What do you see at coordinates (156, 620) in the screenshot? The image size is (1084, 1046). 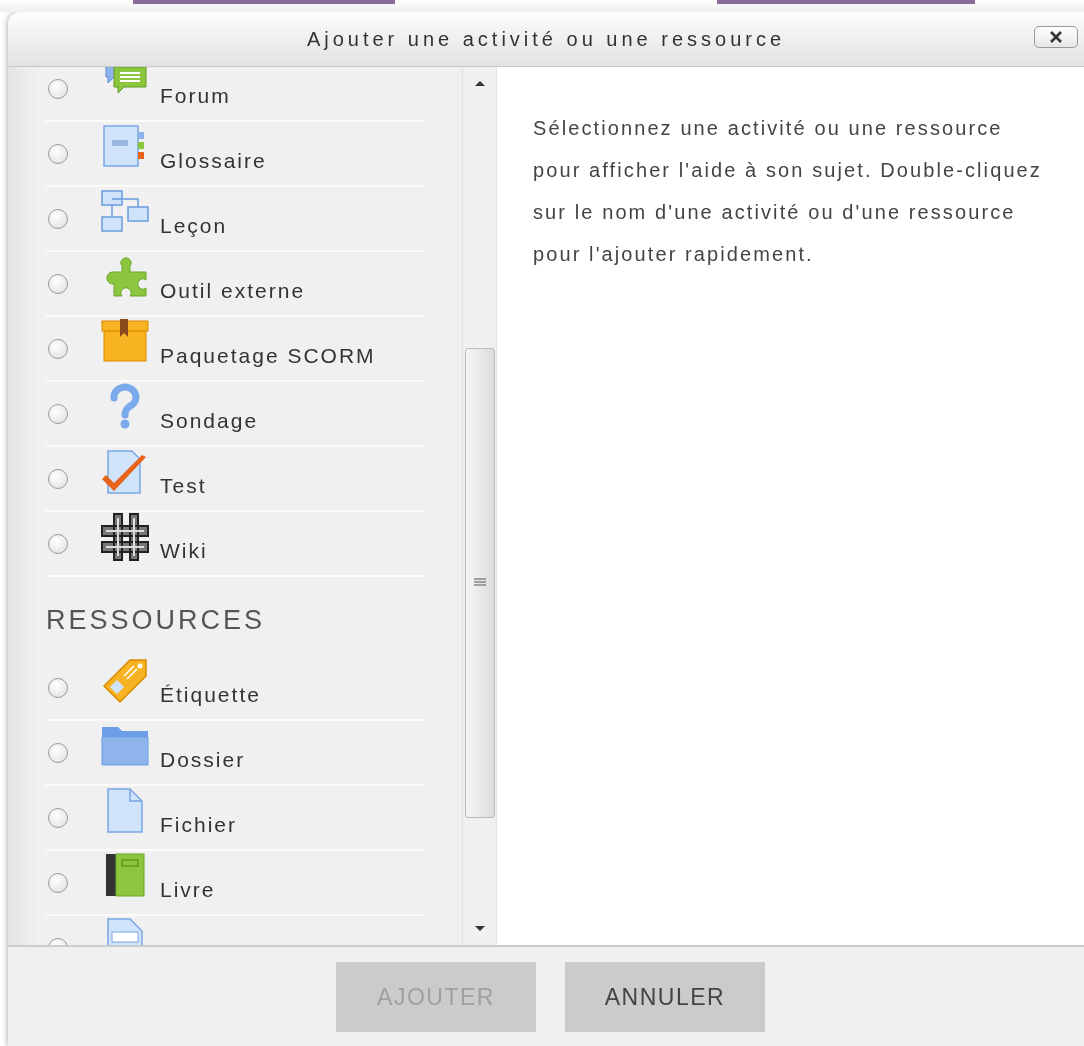 I see `section-heading: RESSOURCES` at bounding box center [156, 620].